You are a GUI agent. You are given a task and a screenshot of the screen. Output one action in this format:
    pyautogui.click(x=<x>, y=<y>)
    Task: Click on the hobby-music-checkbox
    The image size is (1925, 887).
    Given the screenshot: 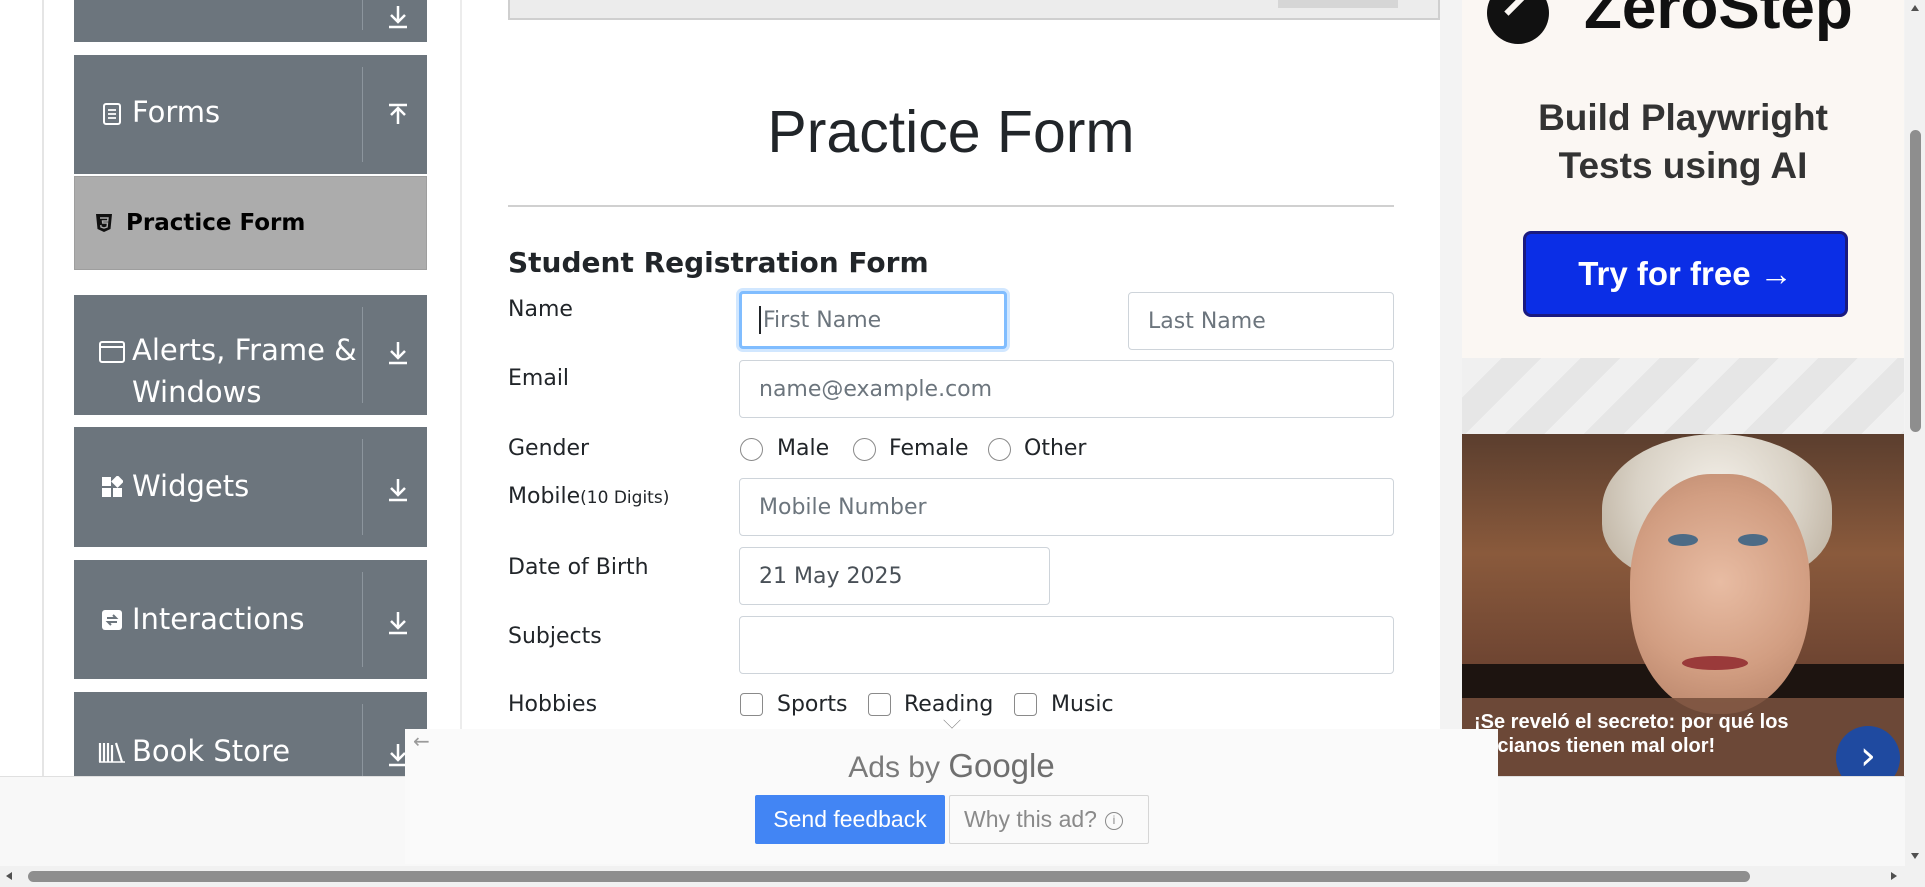 What is the action you would take?
    pyautogui.click(x=1025, y=704)
    